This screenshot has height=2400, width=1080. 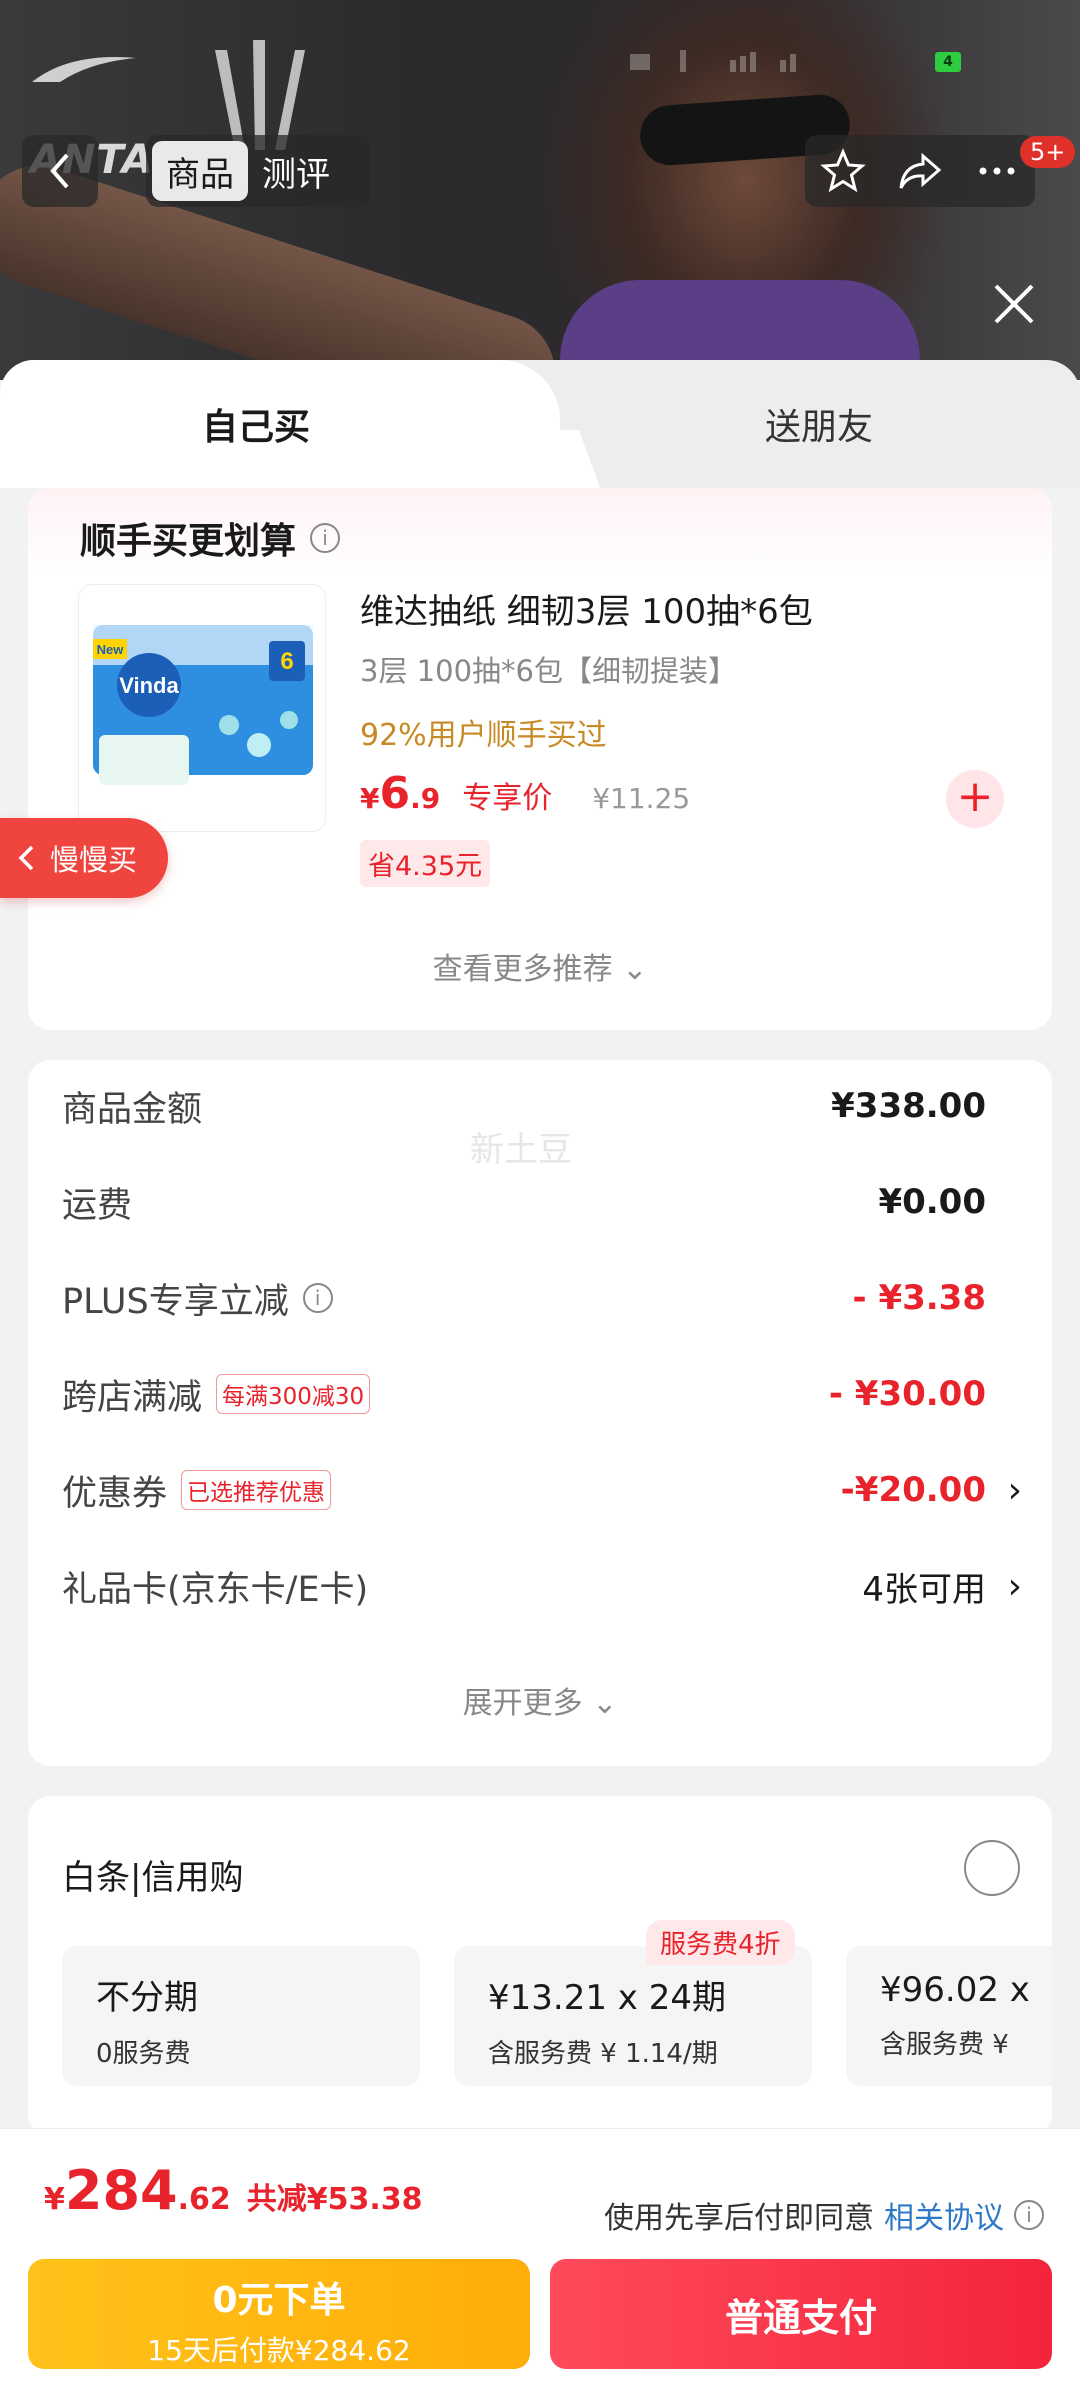 What do you see at coordinates (603, 2054) in the screenshot?
I see `plan-sub: 含服务费 ¥ 1.14/期` at bounding box center [603, 2054].